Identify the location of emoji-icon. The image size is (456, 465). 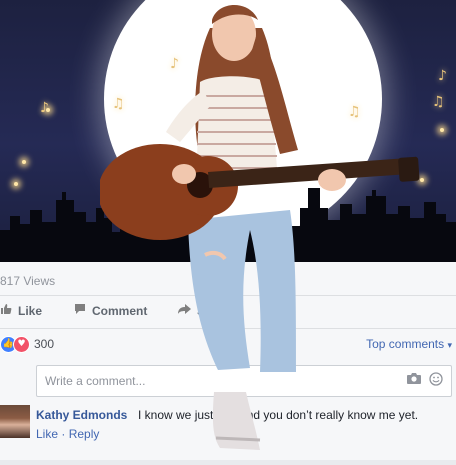
(436, 379).